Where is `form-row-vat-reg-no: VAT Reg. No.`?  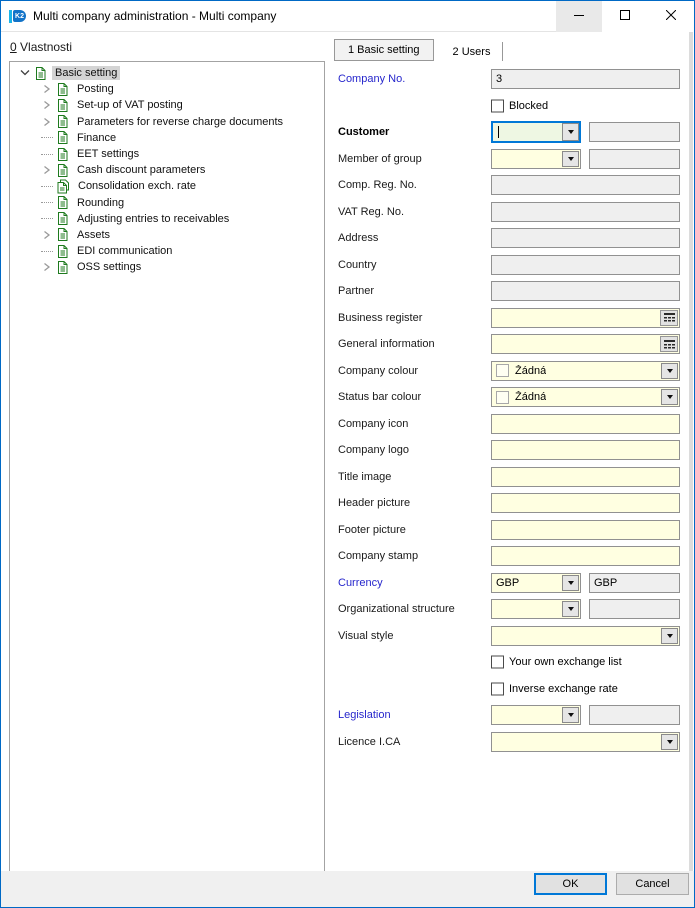 form-row-vat-reg-no: VAT Reg. No. is located at coordinates (510, 212).